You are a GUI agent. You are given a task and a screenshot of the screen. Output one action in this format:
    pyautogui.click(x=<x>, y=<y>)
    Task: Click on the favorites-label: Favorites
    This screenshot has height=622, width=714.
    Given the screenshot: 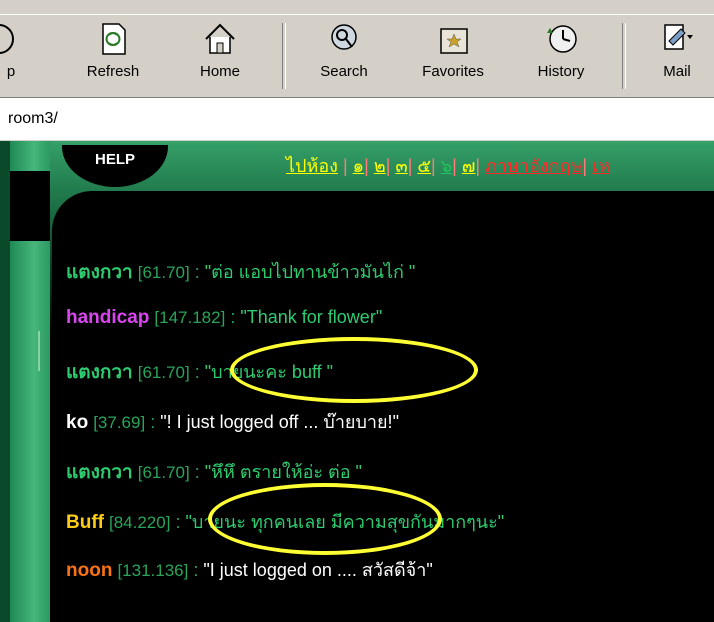 What is the action you would take?
    pyautogui.click(x=453, y=71)
    